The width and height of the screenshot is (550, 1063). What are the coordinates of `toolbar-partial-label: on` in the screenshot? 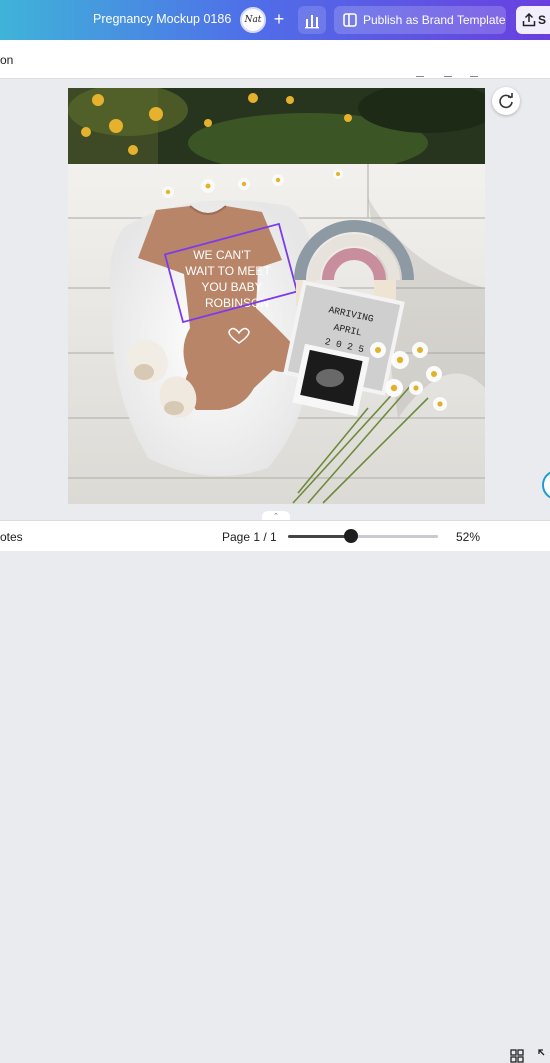 It's located at (6, 60).